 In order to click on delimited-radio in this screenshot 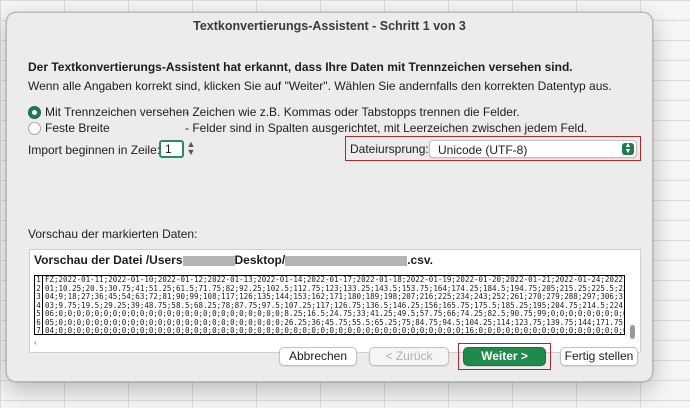, I will do `click(34, 112)`.